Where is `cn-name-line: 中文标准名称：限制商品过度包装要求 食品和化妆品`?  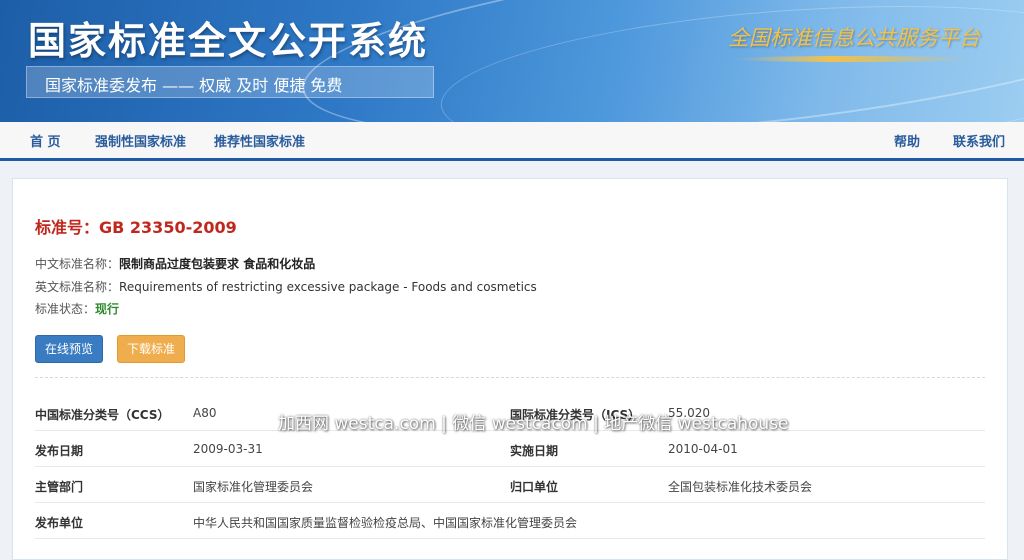
cn-name-line: 中文标准名称：限制商品过度包装要求 食品和化妆品 is located at coordinates (175, 263).